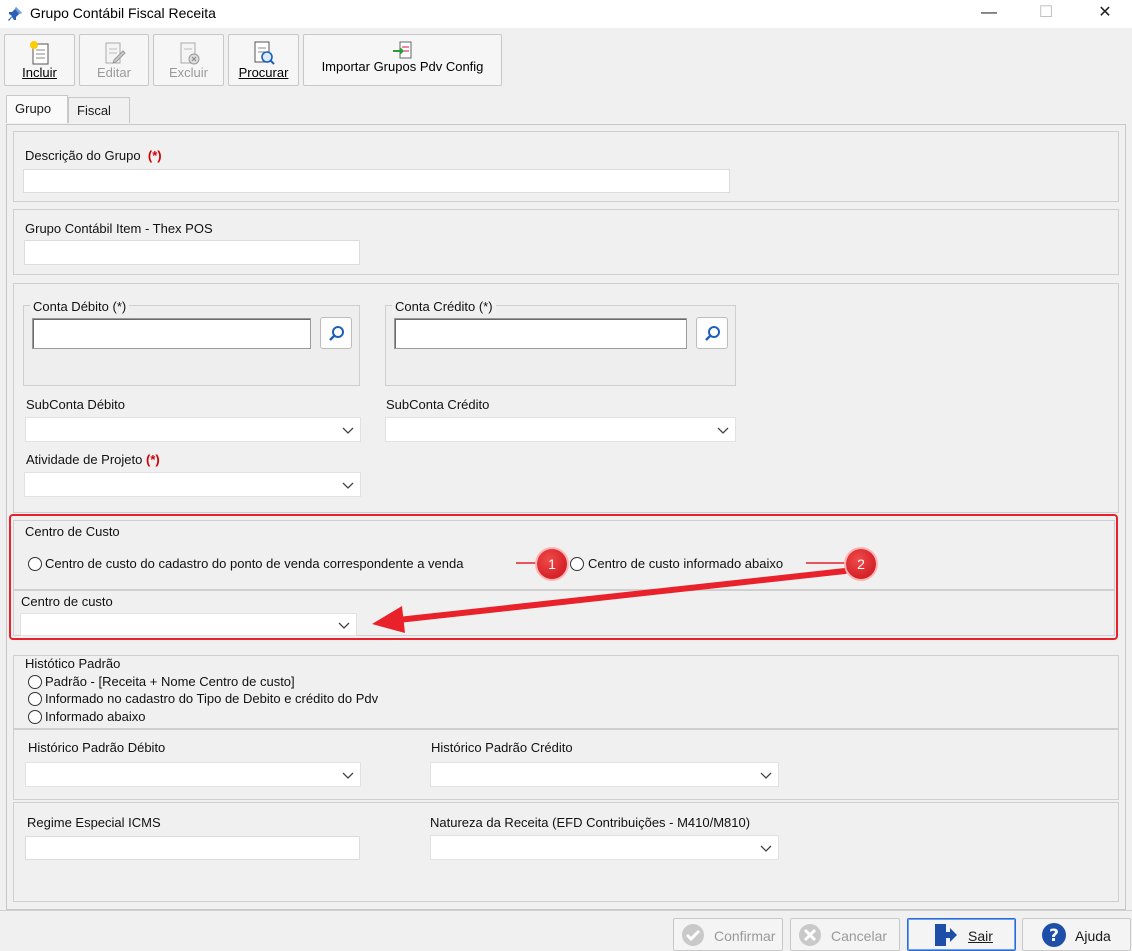 This screenshot has width=1132, height=951. What do you see at coordinates (192, 848) in the screenshot?
I see `regime-input` at bounding box center [192, 848].